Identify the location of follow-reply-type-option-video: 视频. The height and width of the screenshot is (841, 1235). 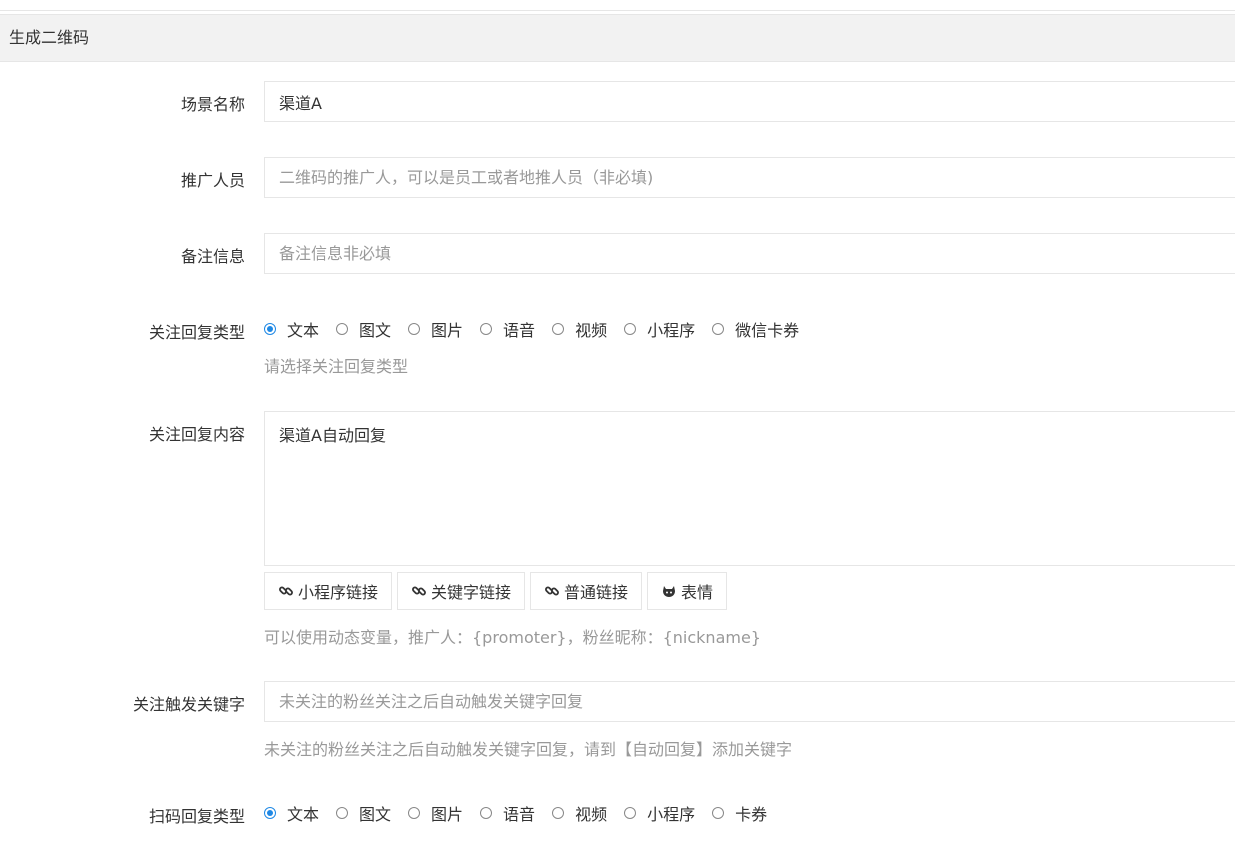
(579, 329).